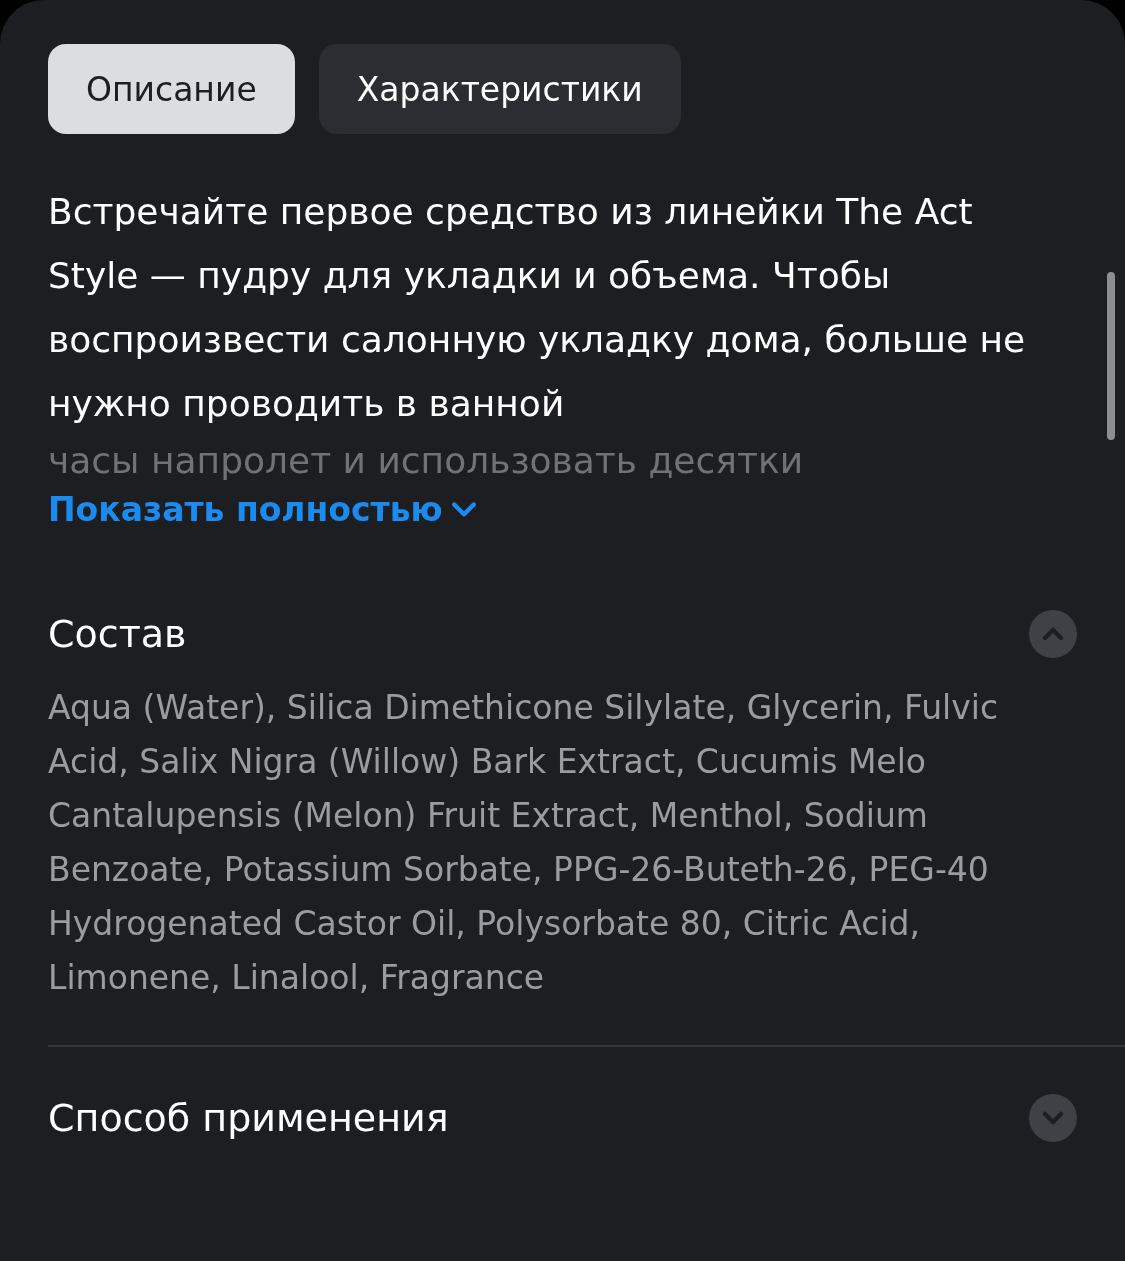  What do you see at coordinates (1053, 634) in the screenshot?
I see `collapse-icon` at bounding box center [1053, 634].